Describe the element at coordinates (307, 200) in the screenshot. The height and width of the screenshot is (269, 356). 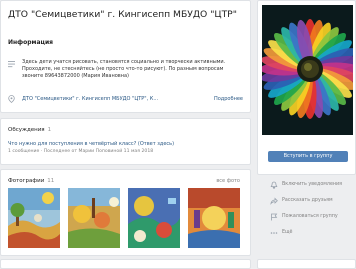
I see `action-label: Рассказать друзьям` at that location.